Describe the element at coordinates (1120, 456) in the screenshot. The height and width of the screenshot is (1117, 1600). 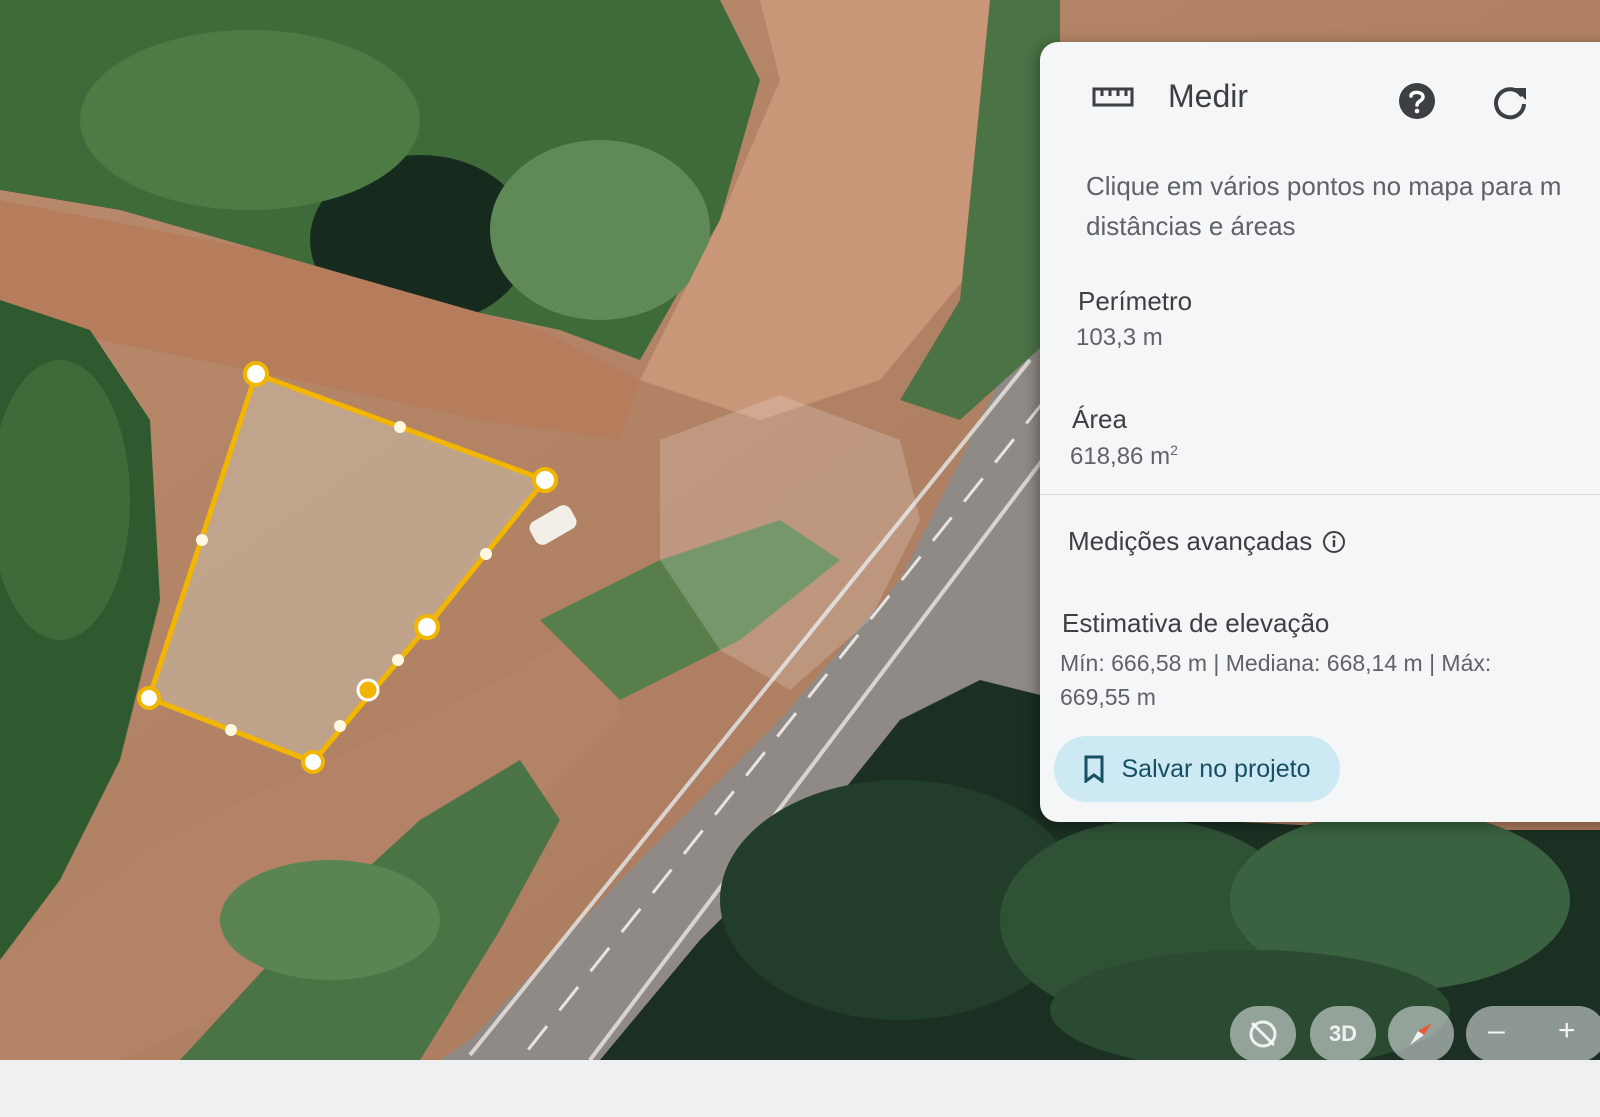
I see `area-value: 618,86 m` at that location.